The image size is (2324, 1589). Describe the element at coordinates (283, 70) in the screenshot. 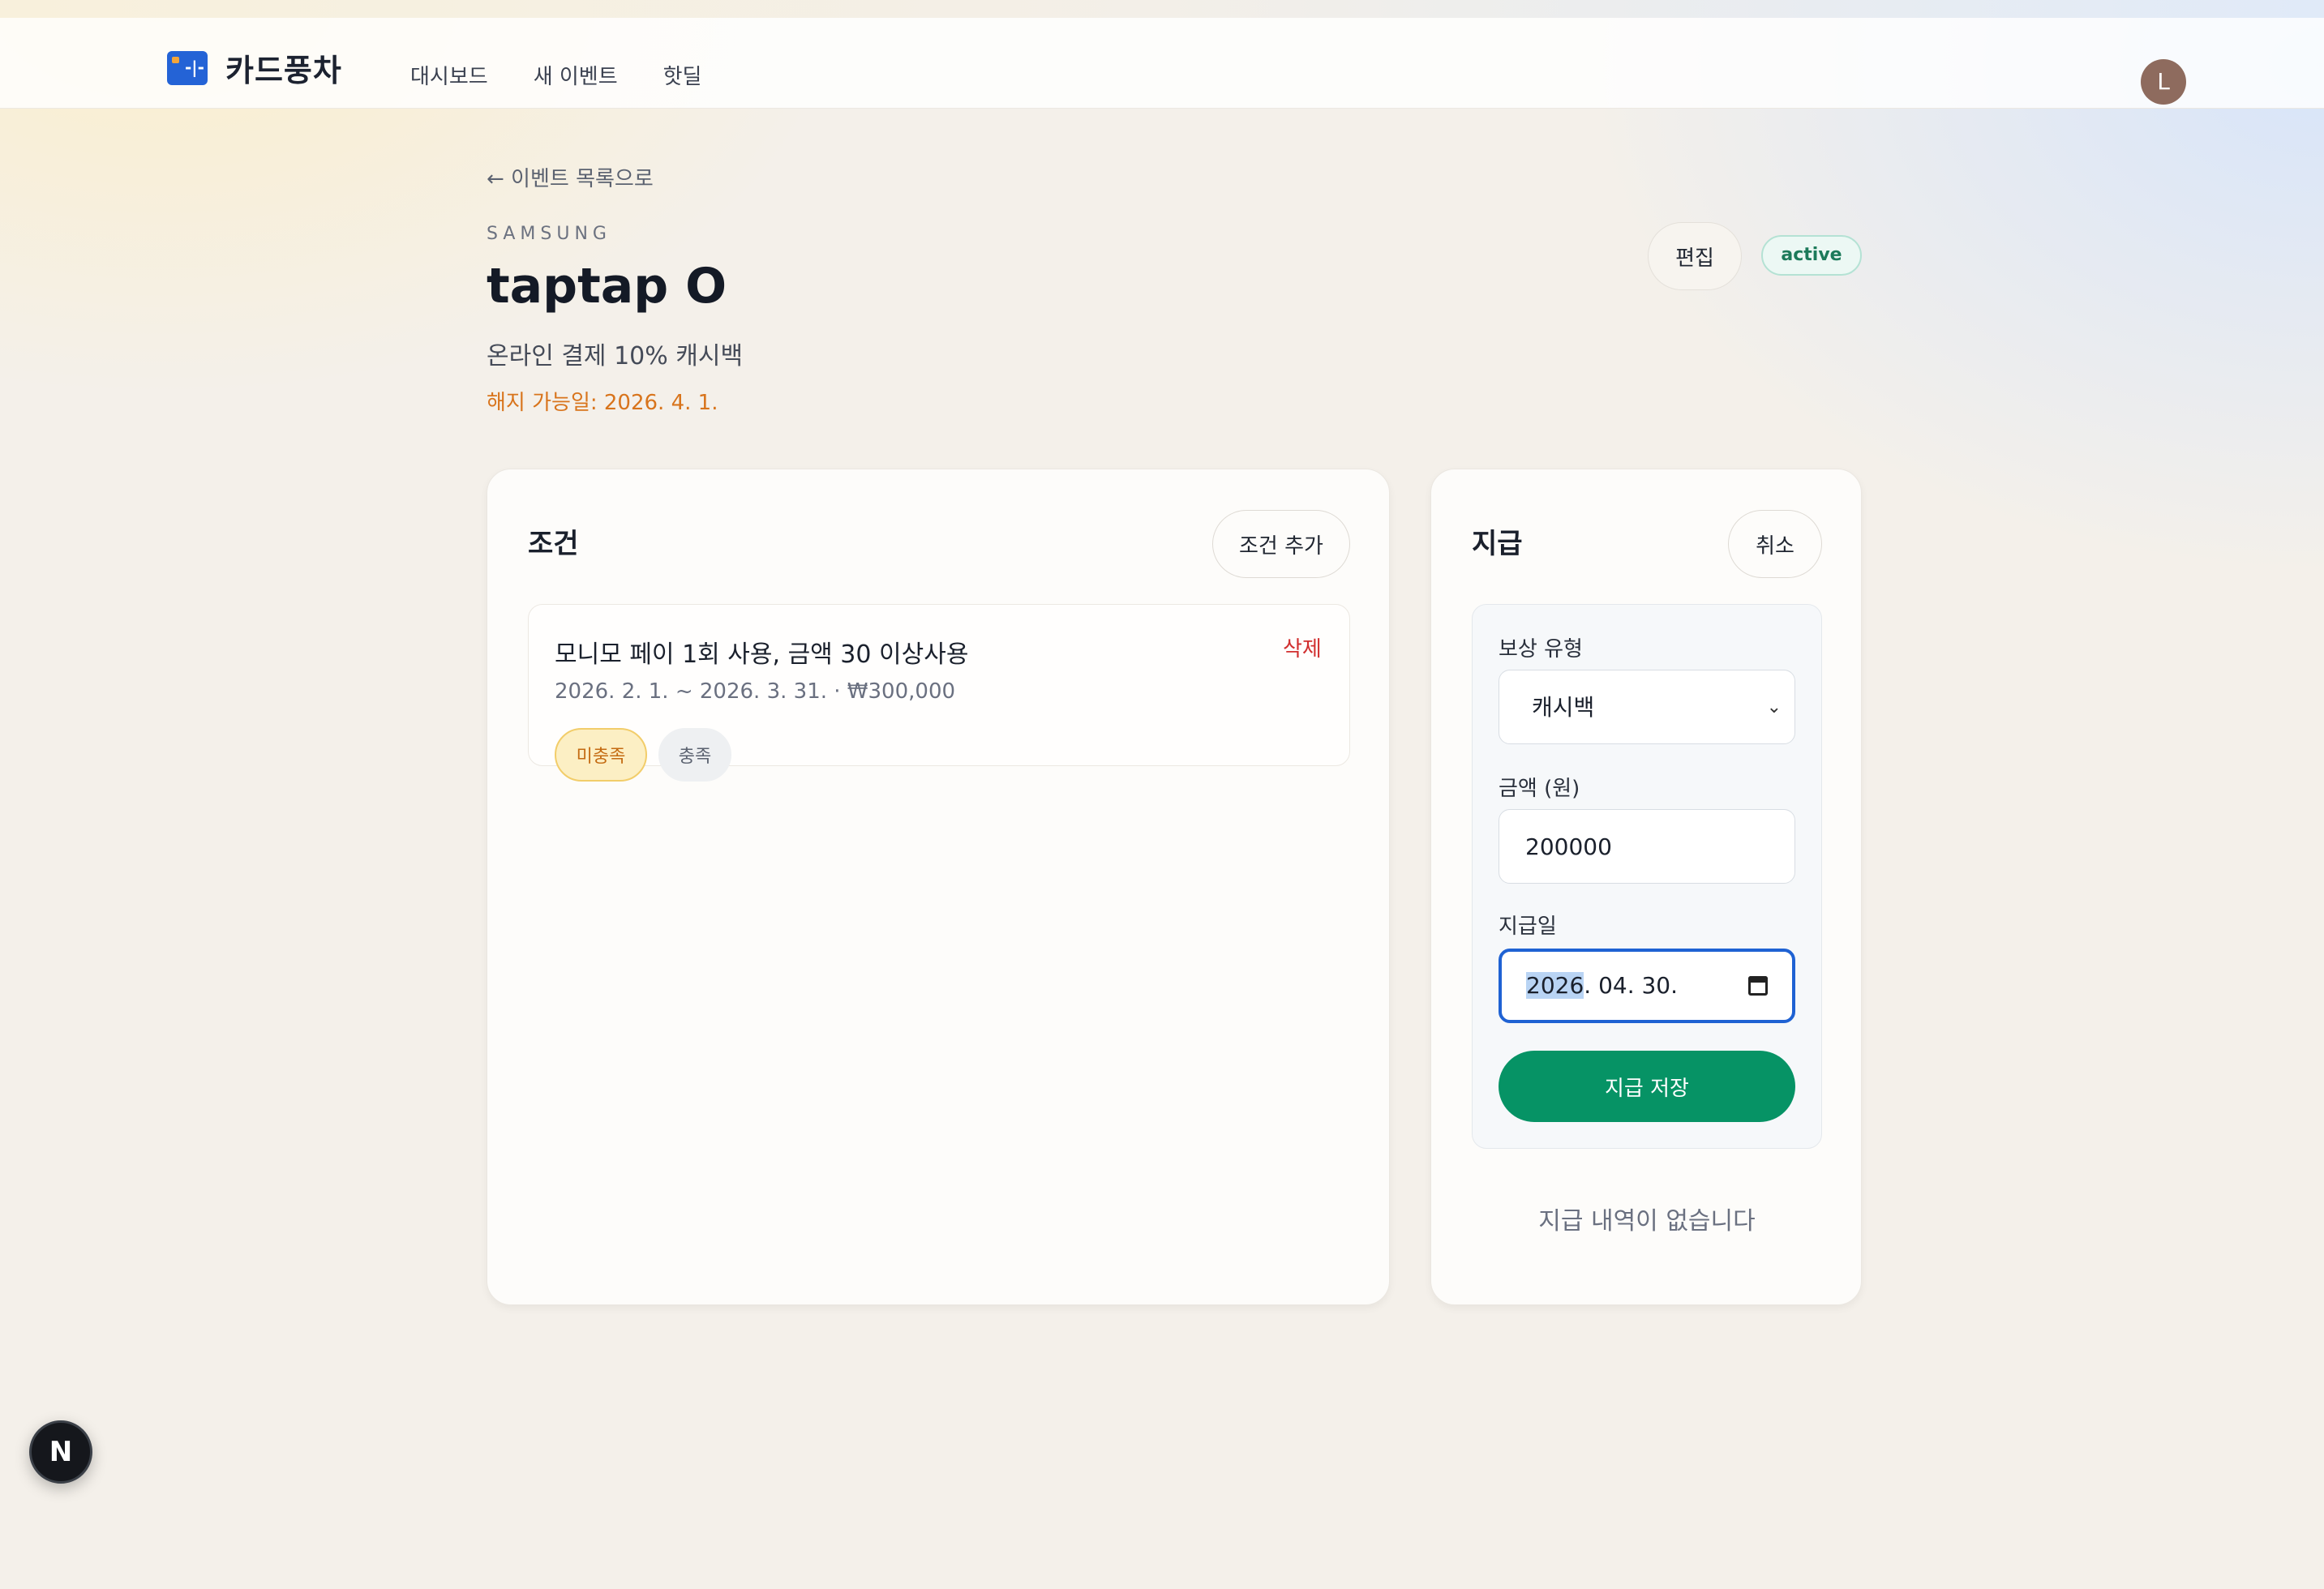

I see `brand-name: 카드풍차` at that location.